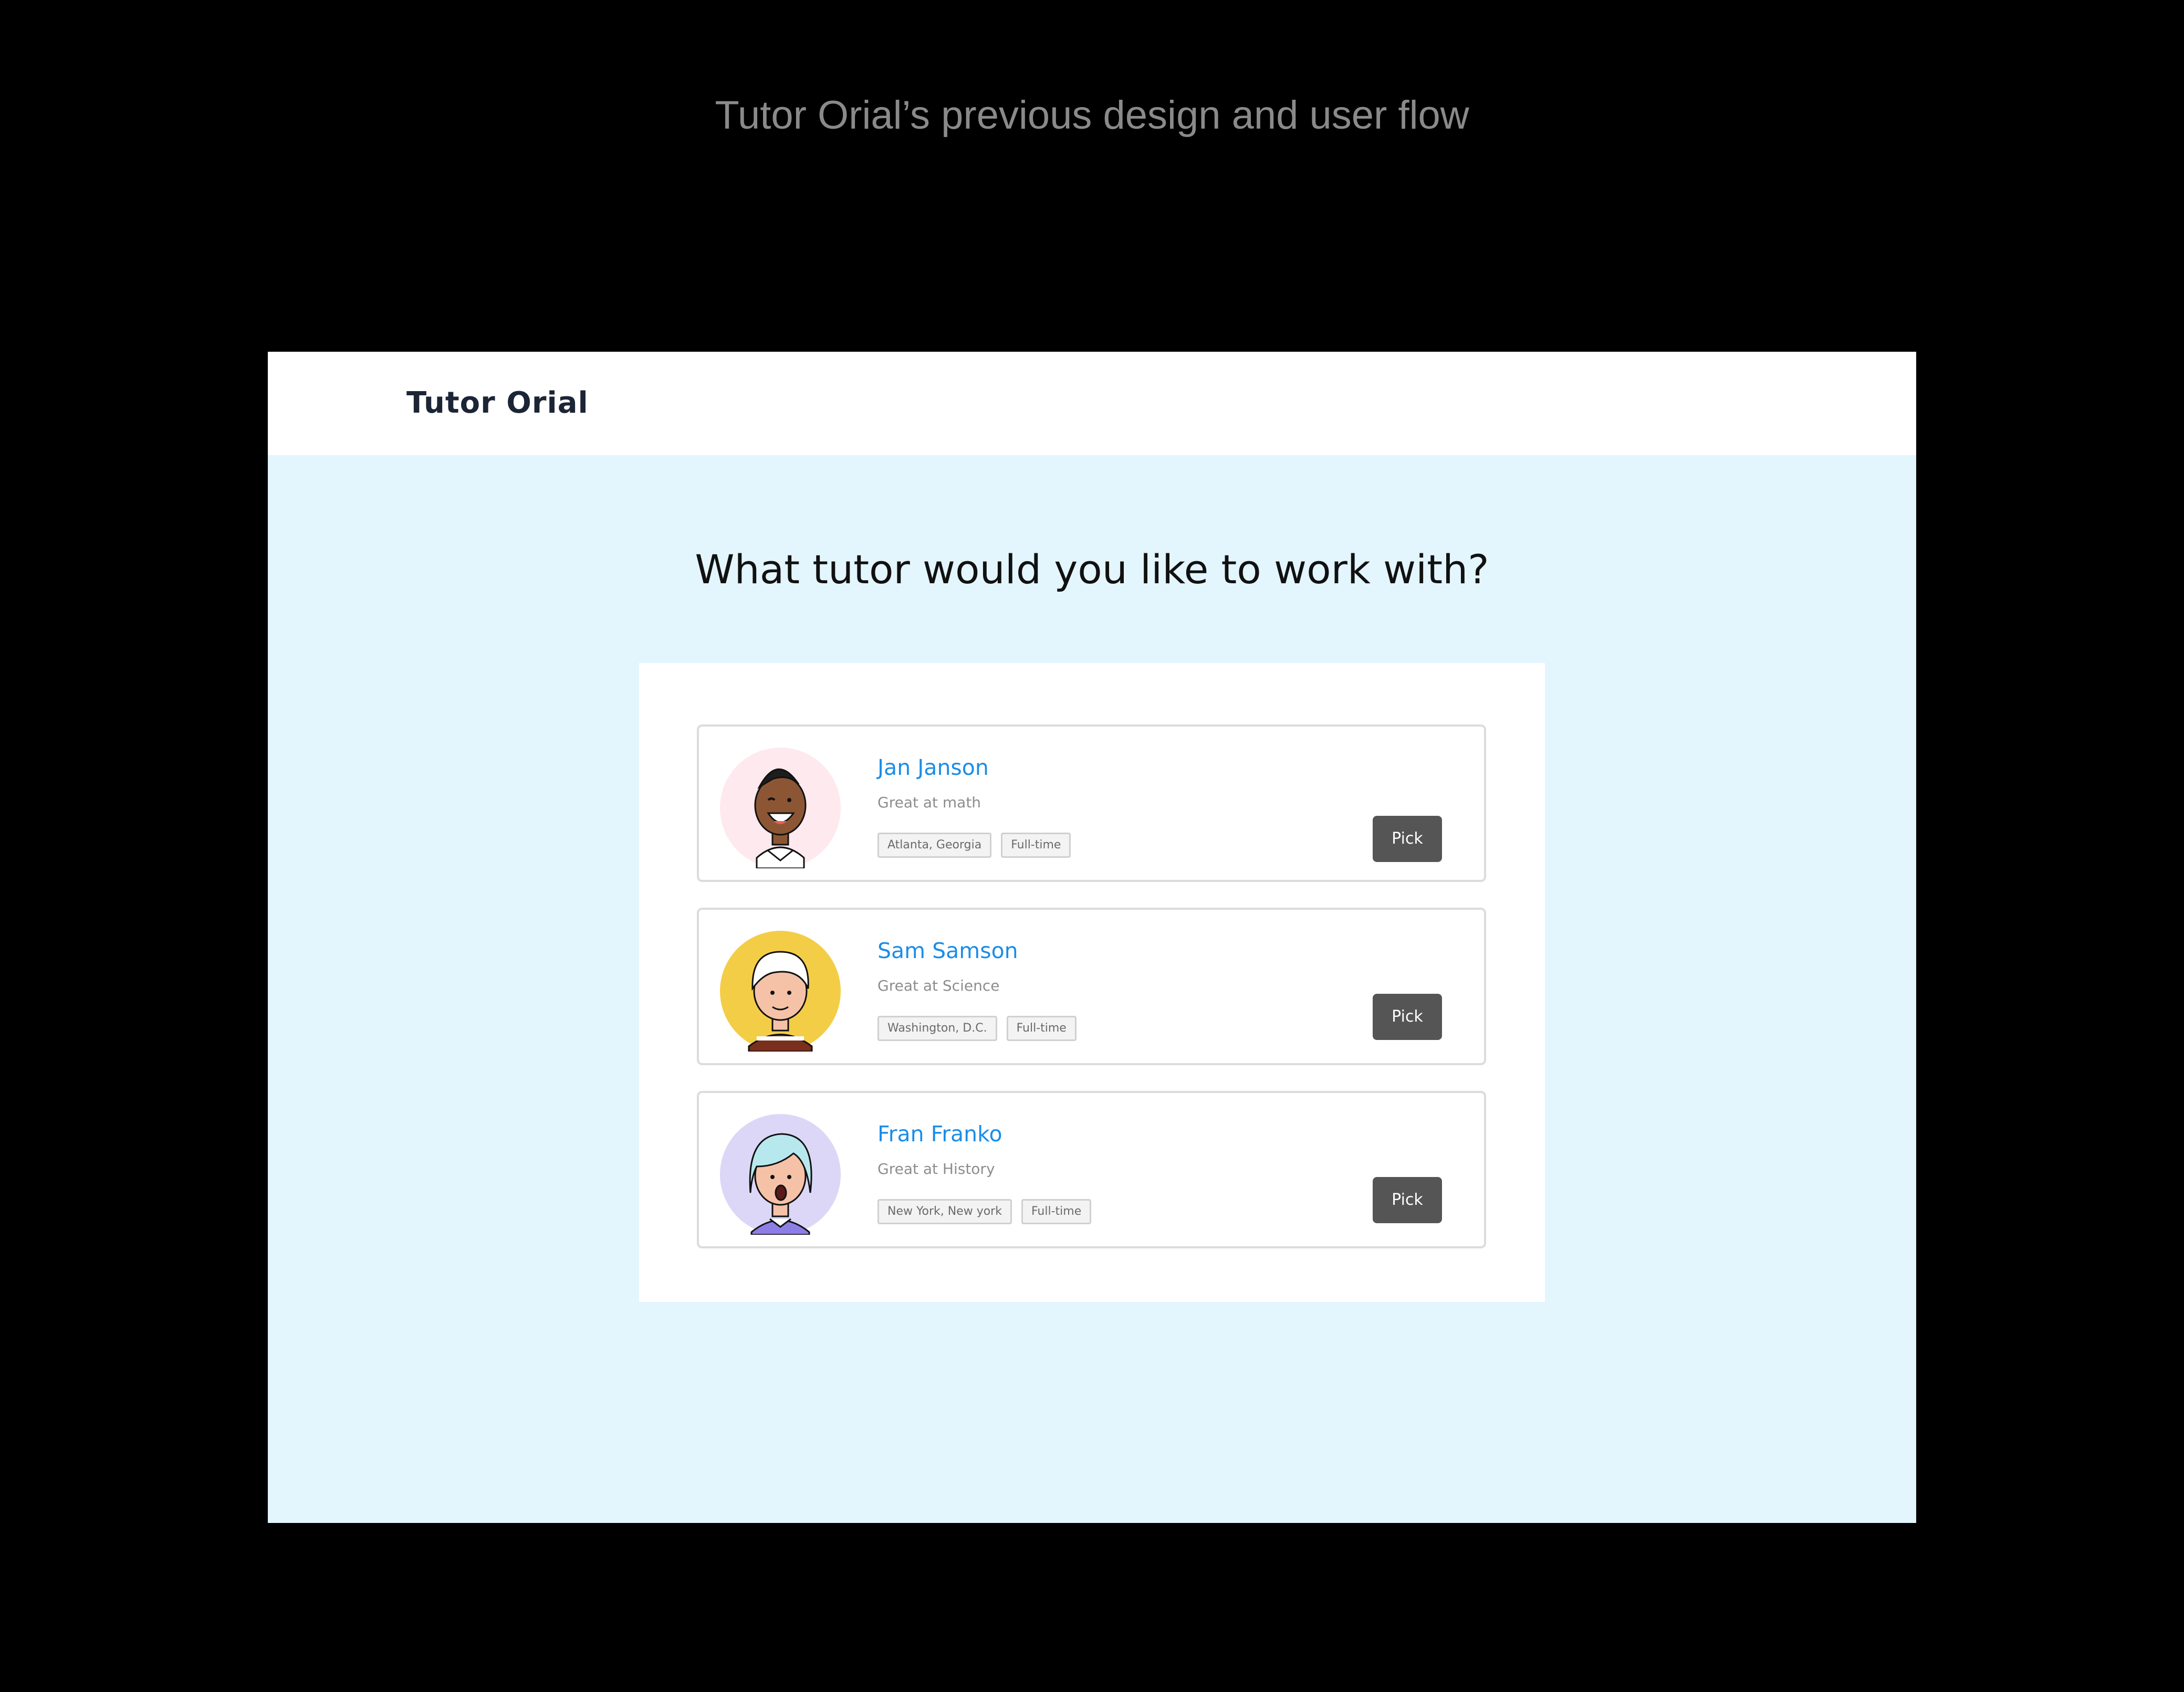 This screenshot has height=1692, width=2184. I want to click on tutor-tags: Atlanta, Georgia Full-time, so click(974, 845).